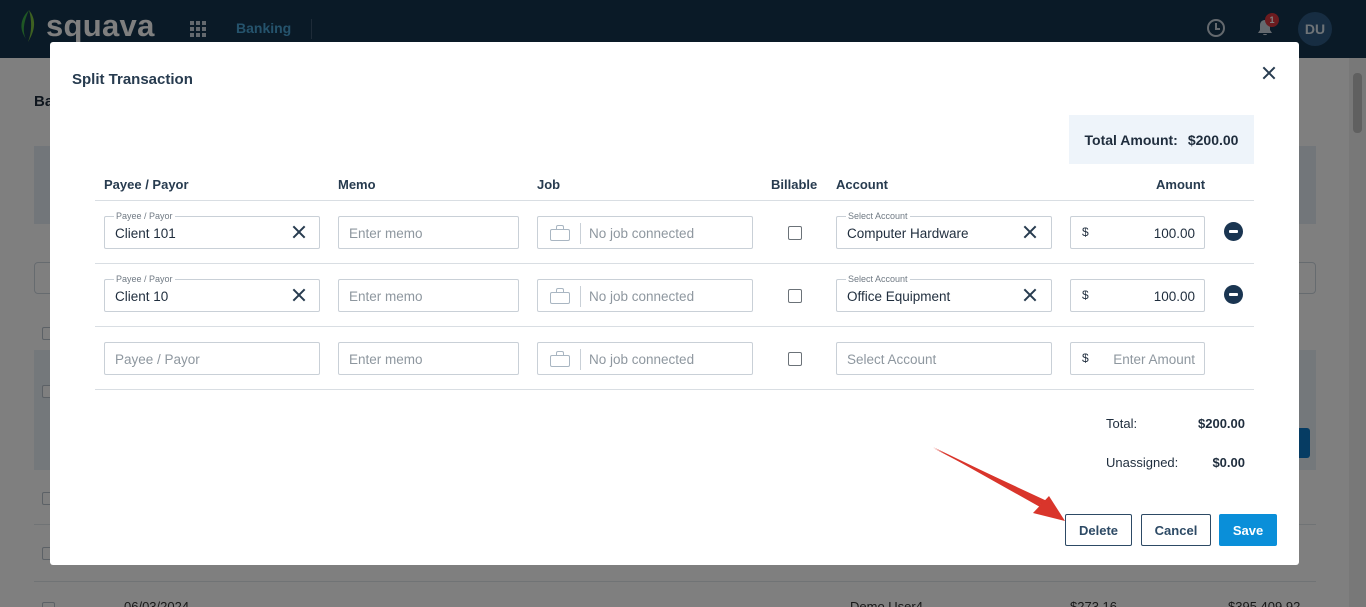 The image size is (1366, 607). Describe the element at coordinates (794, 184) in the screenshot. I see `column-header-billable: Billable` at that location.